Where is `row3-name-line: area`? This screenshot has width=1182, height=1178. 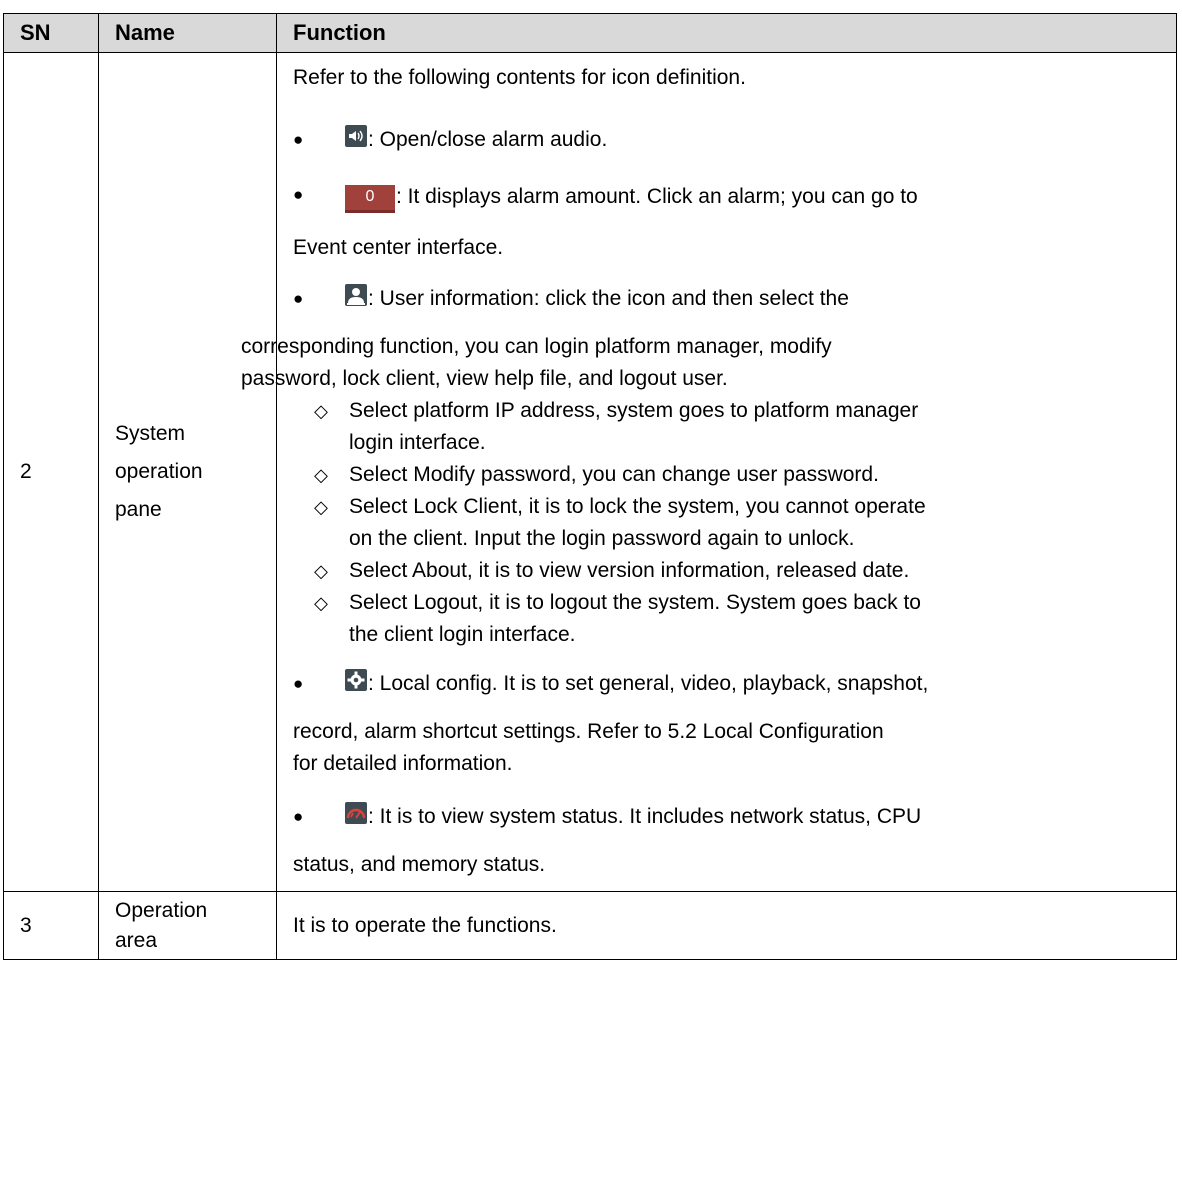
row3-name-line: area is located at coordinates (136, 940).